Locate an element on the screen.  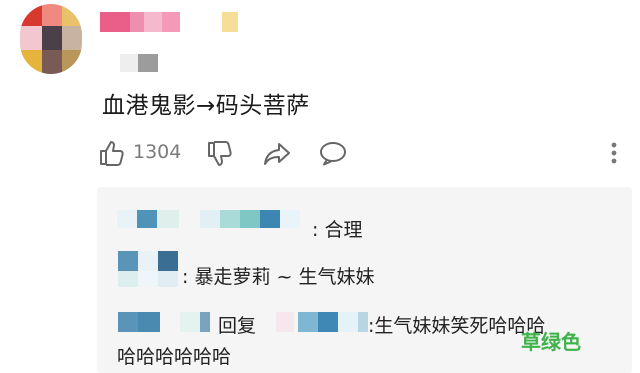
share-button is located at coordinates (277, 154).